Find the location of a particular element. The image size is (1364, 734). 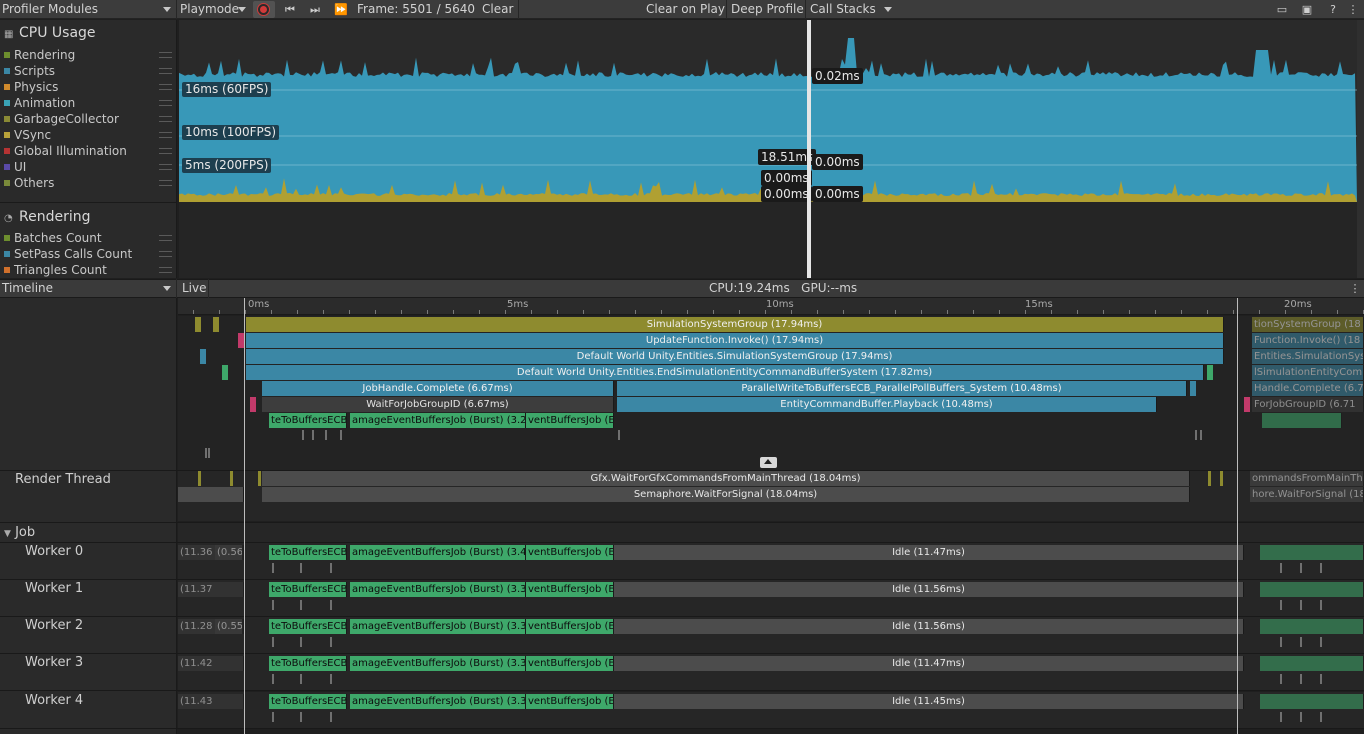

rendering-title: ◔ Rendering is located at coordinates (47, 217).